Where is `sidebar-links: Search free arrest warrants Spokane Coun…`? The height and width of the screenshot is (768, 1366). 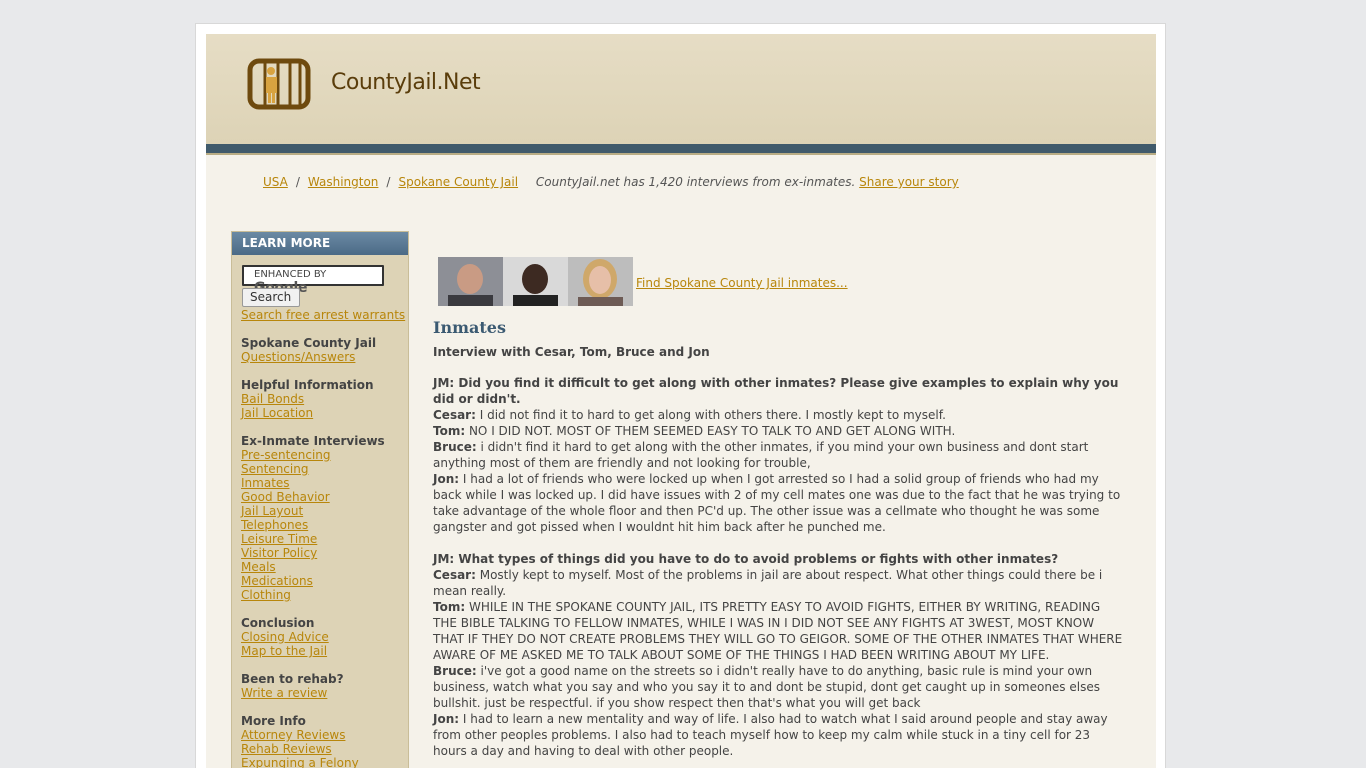 sidebar-links: Search free arrest warrants Spokane Coun… is located at coordinates (323, 538).